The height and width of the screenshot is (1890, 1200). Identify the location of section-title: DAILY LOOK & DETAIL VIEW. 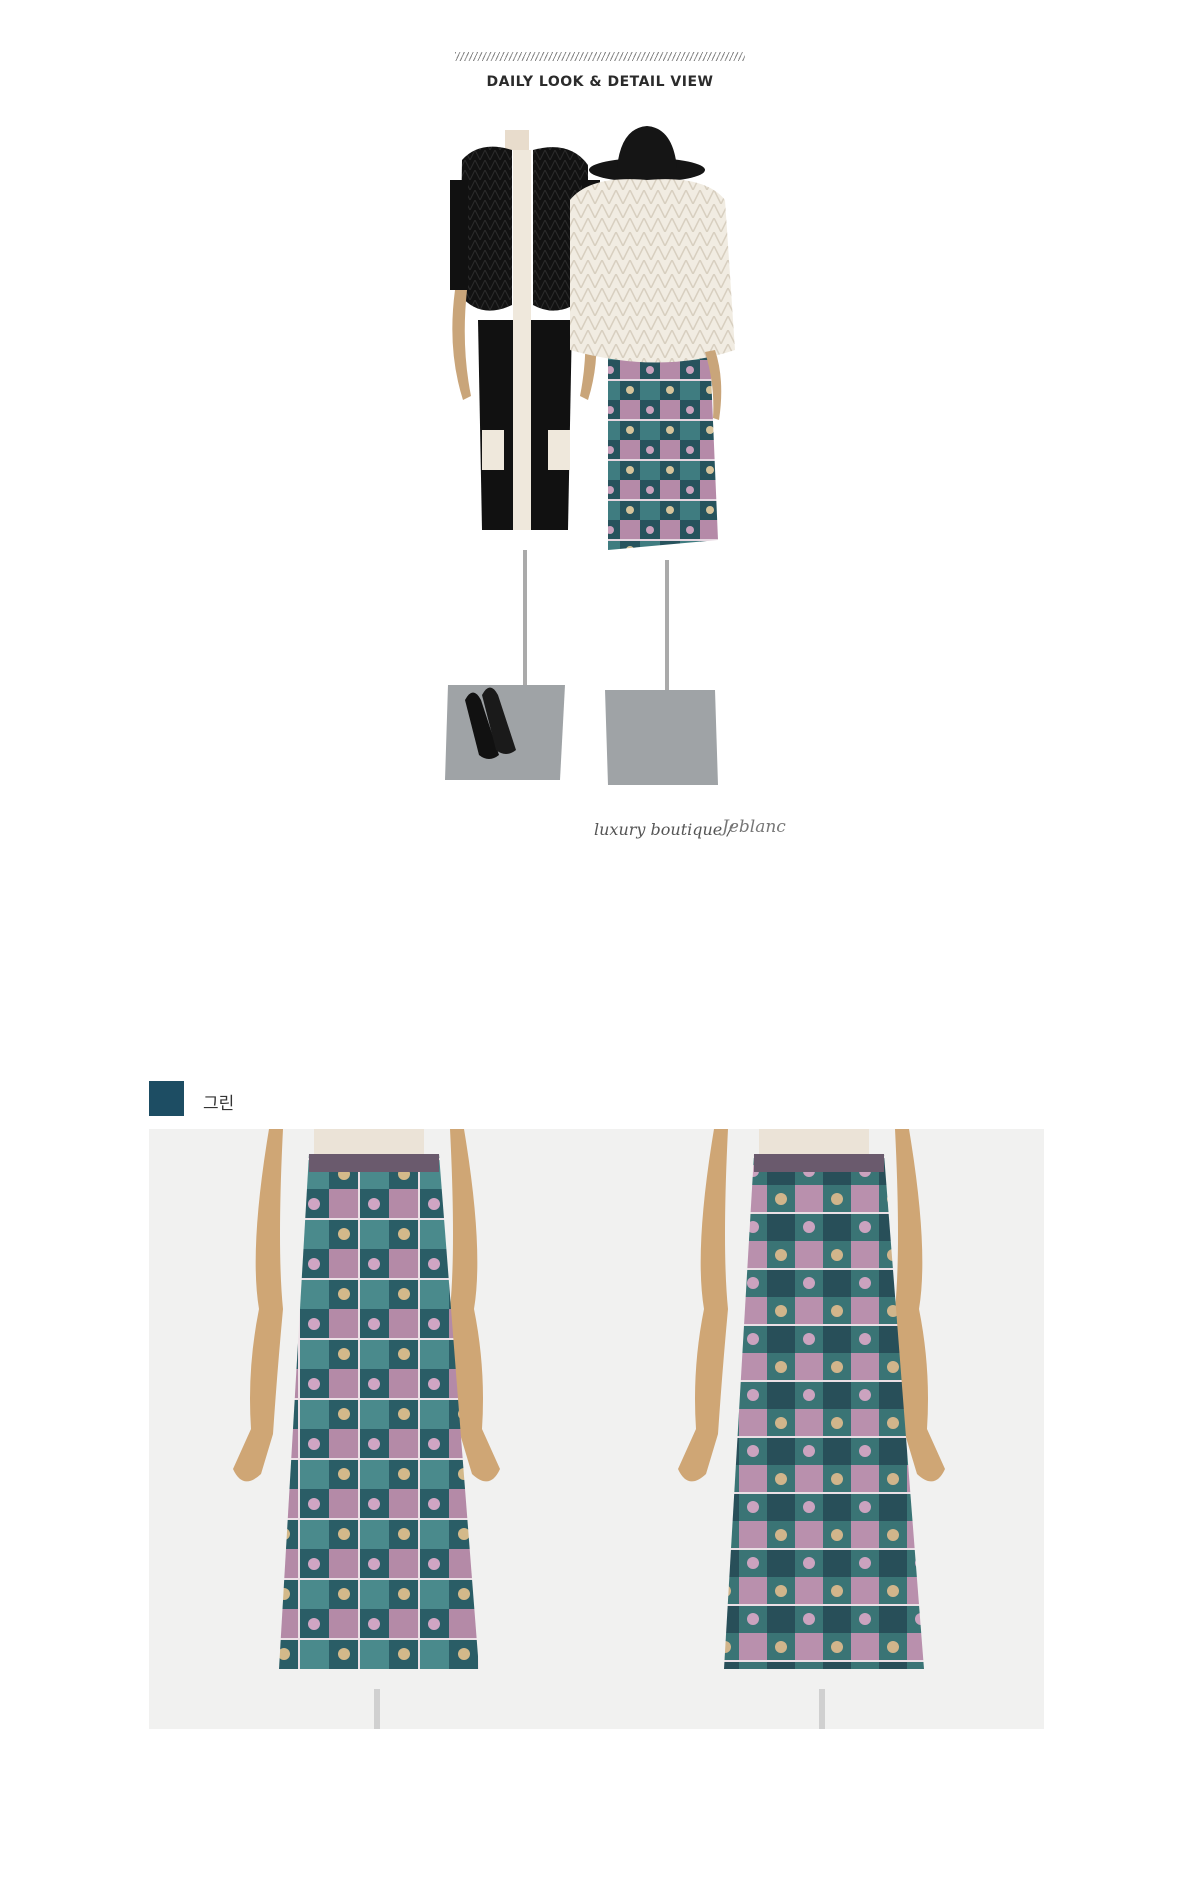
(600, 82).